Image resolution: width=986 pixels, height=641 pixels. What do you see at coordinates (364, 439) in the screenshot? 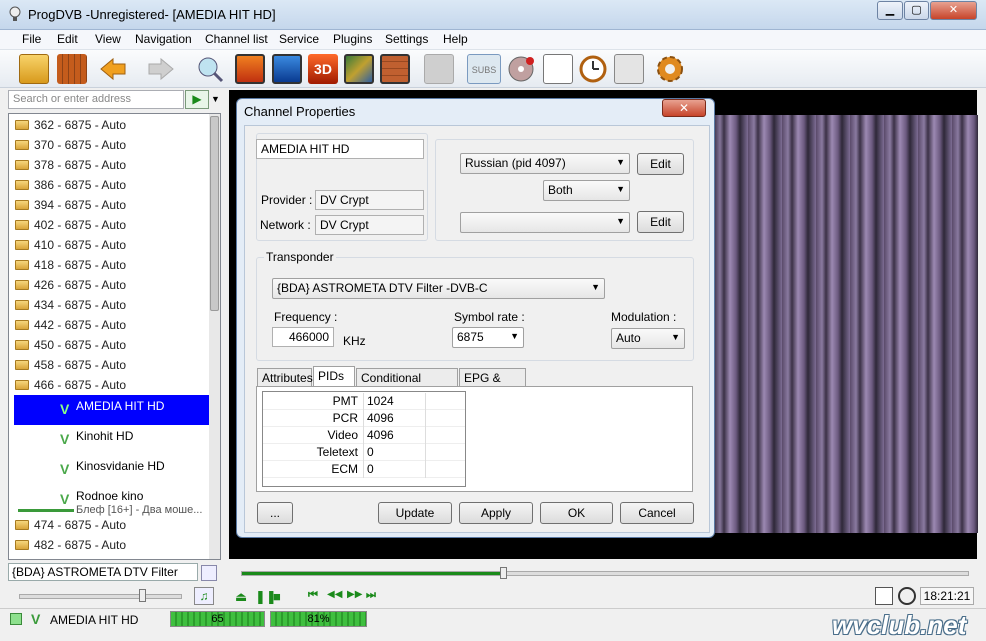
I see `pids-table: PMT 1024 PCR 4096 Video 4096 Teletext 0 ECM 0` at bounding box center [364, 439].